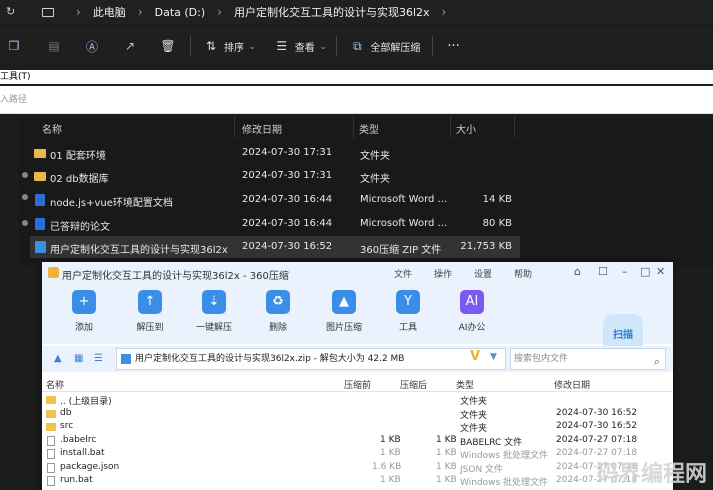 This screenshot has height=490, width=713. What do you see at coordinates (657, 362) in the screenshot?
I see `search-icon: ⌕` at bounding box center [657, 362].